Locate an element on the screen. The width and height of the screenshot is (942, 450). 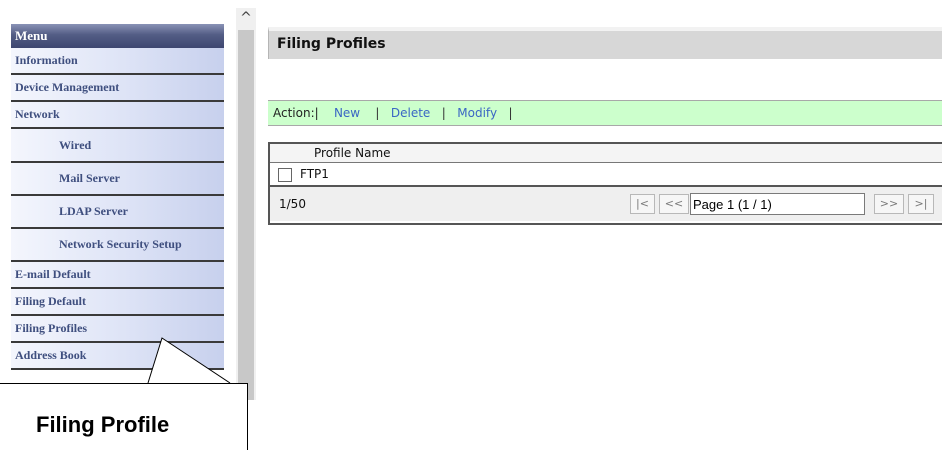
sidebar-item-network-security-setup: Network Security Setup is located at coordinates (117, 245).